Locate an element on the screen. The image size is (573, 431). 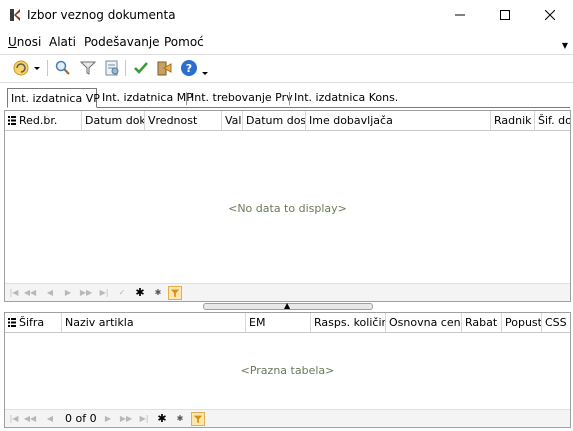
grid-splitter: ▲ is located at coordinates (288, 306).